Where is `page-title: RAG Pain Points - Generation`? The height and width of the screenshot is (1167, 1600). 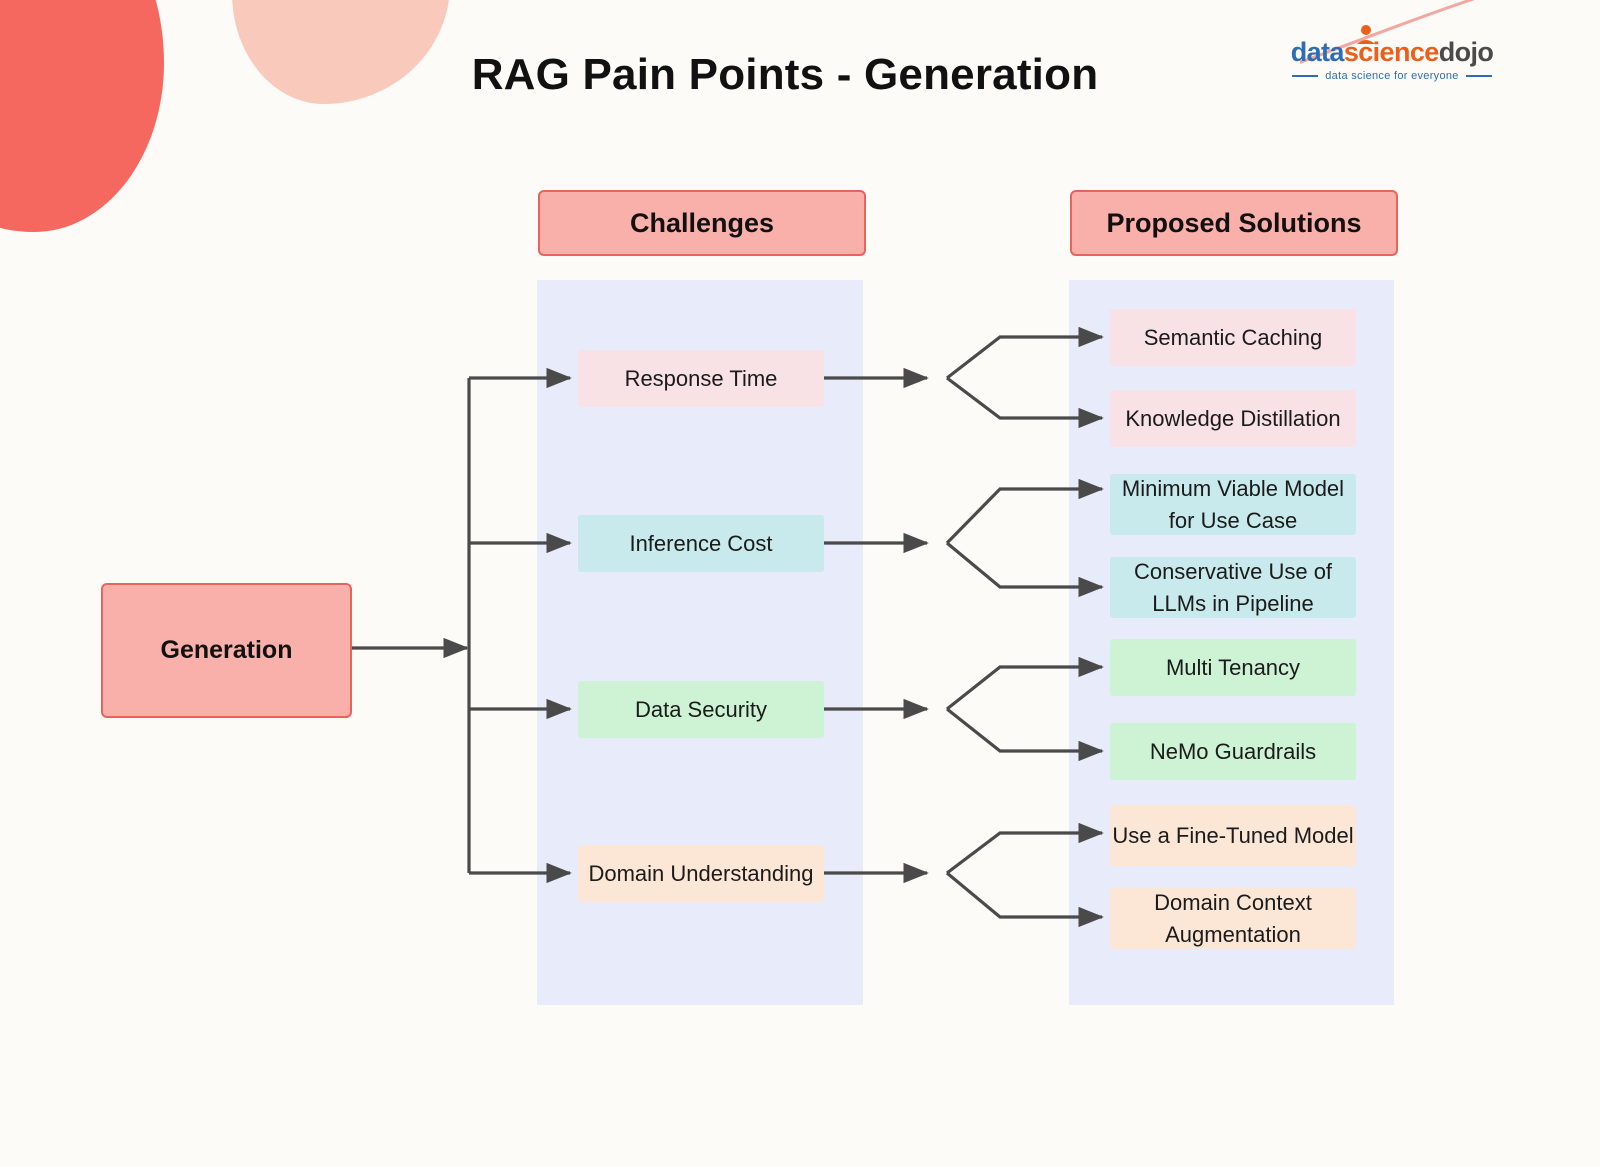
page-title: RAG Pain Points - Generation is located at coordinates (785, 74).